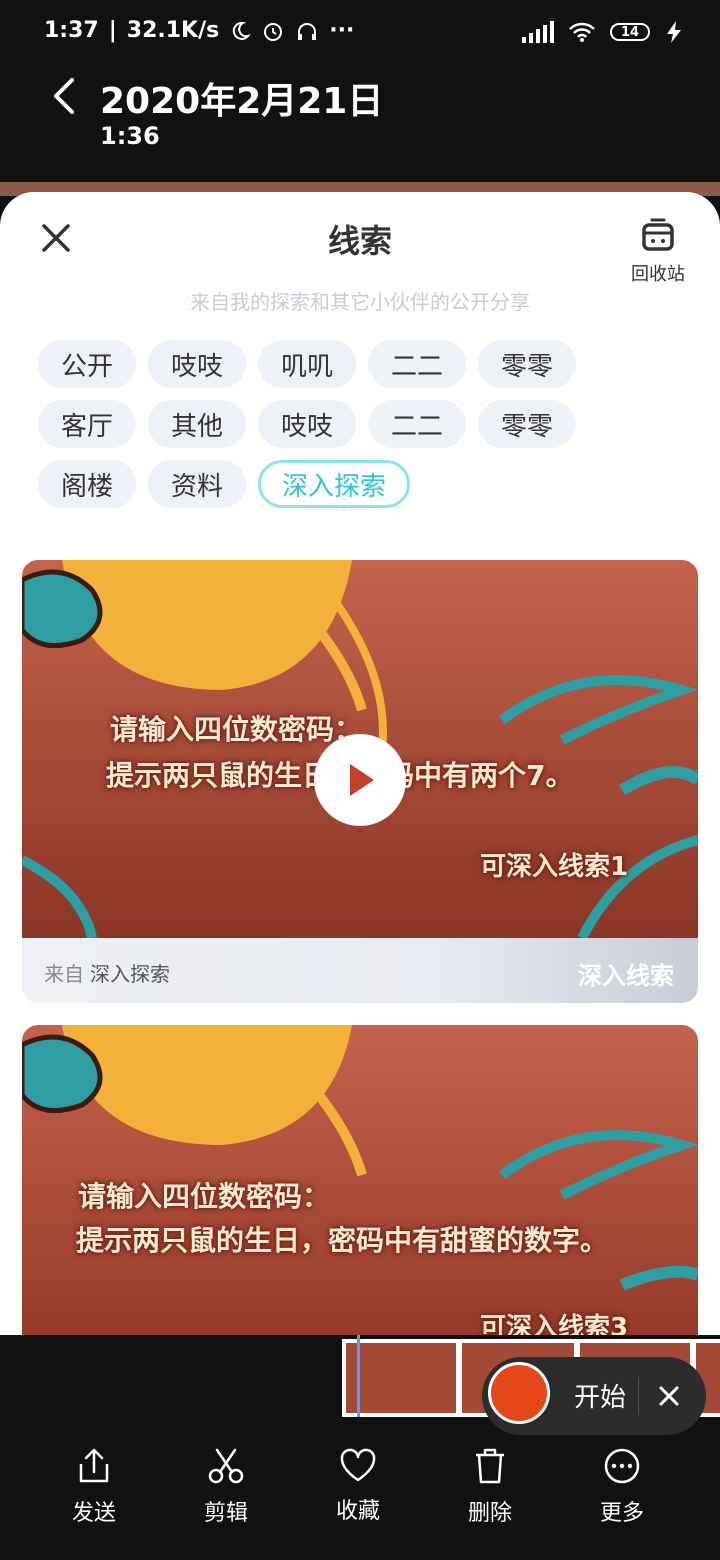  Describe the element at coordinates (600, 1395) in the screenshot. I see `record-start-label: 开始` at that location.